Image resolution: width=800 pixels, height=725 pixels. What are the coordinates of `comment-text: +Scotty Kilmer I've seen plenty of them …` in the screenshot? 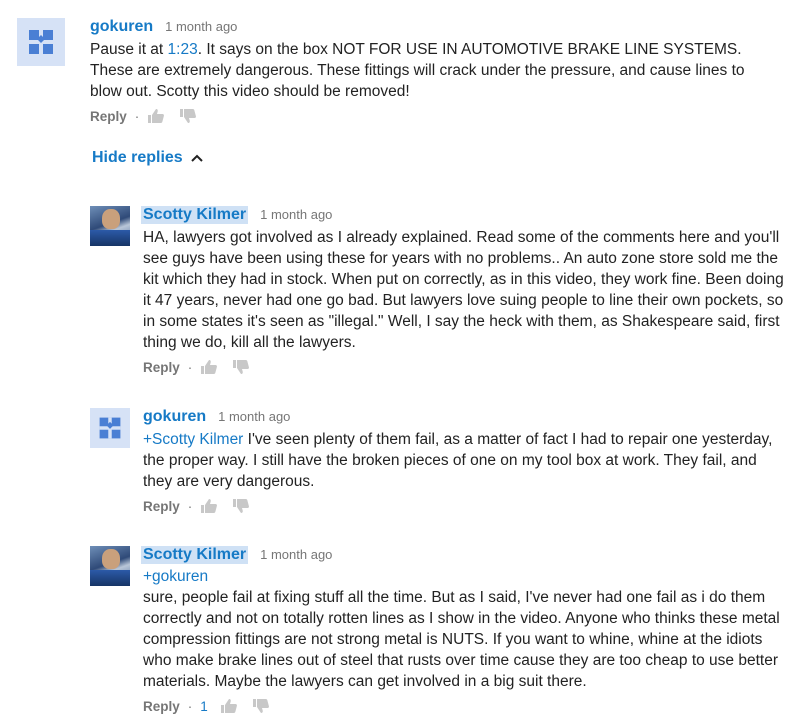 It's located at (465, 460).